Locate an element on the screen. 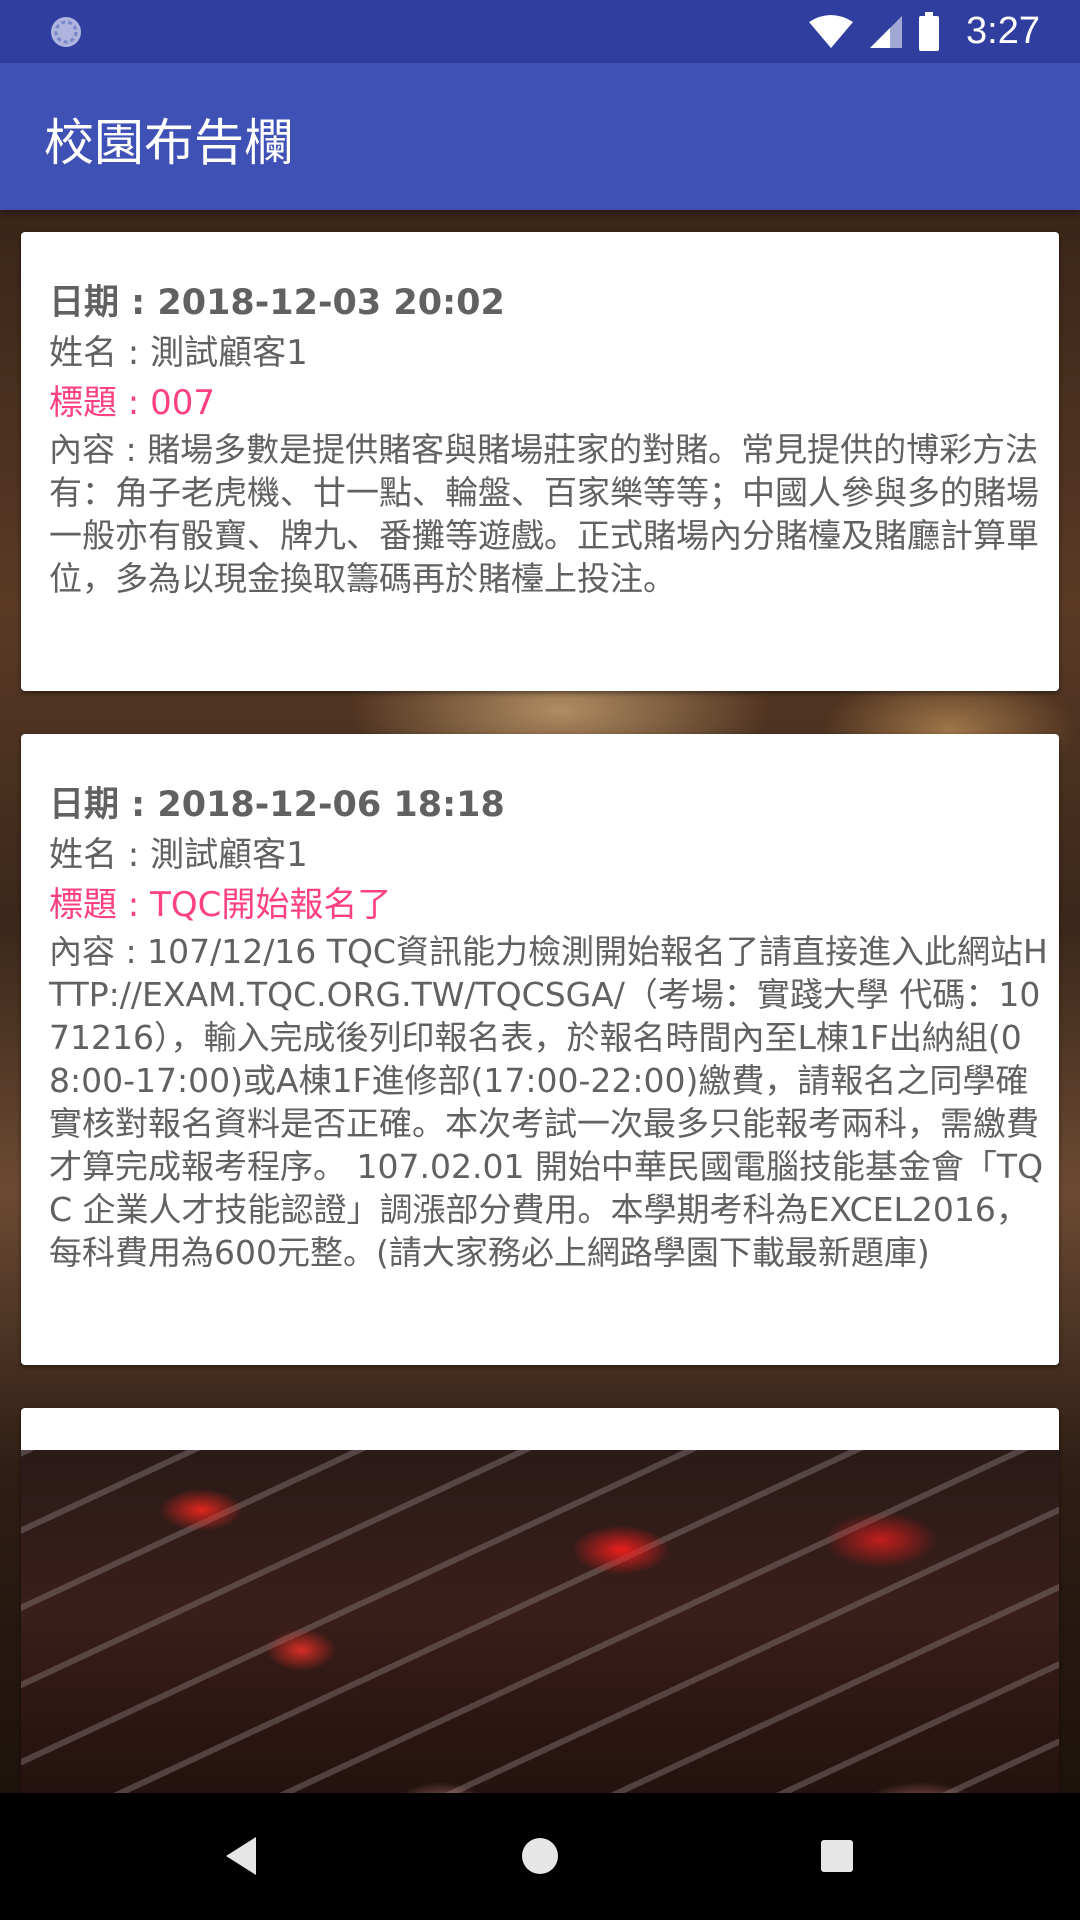  status-bar: 3:27 is located at coordinates (540, 31).